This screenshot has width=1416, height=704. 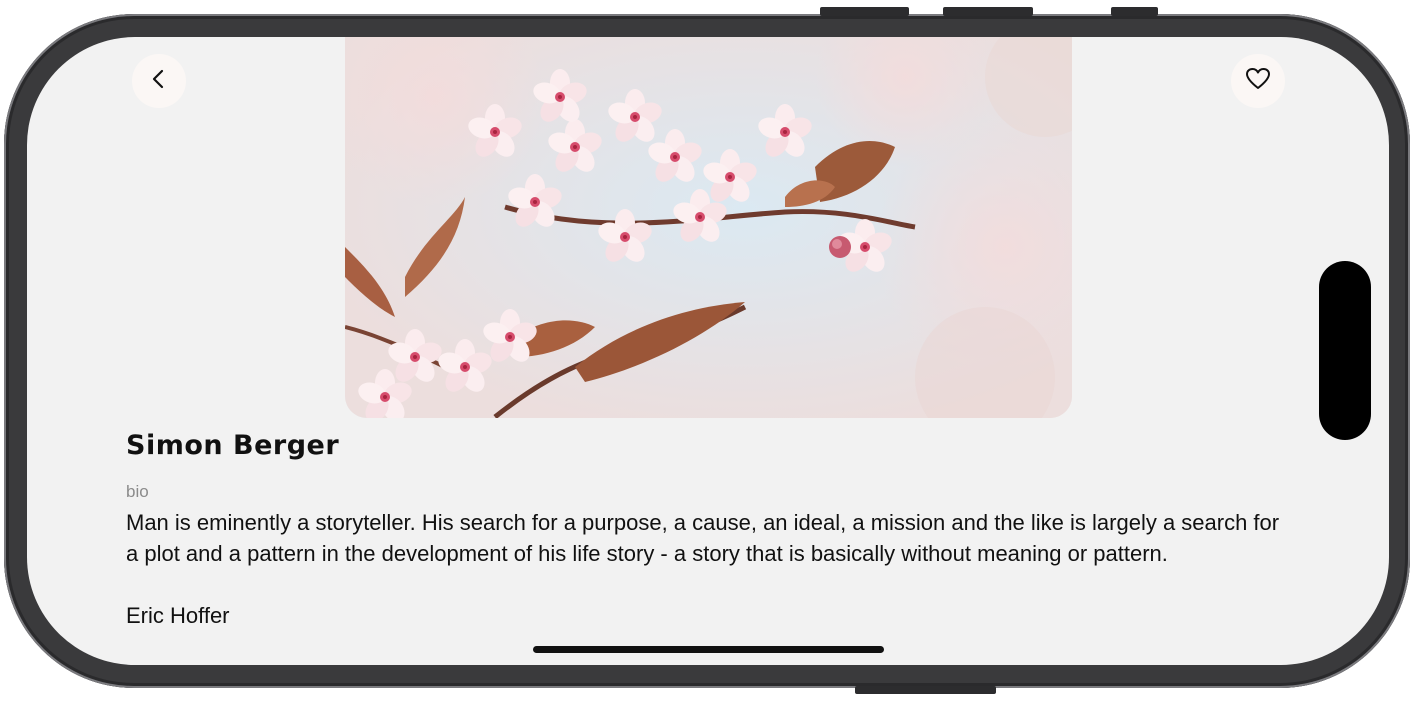 I want to click on back-button, so click(x=159, y=81).